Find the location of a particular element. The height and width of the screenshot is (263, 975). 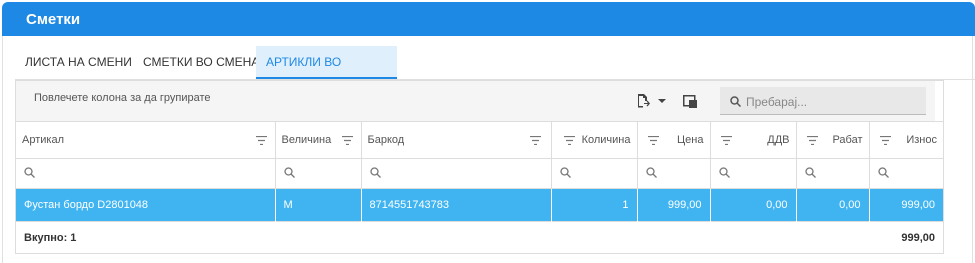

column-header-iznos: Износ is located at coordinates (906, 140).